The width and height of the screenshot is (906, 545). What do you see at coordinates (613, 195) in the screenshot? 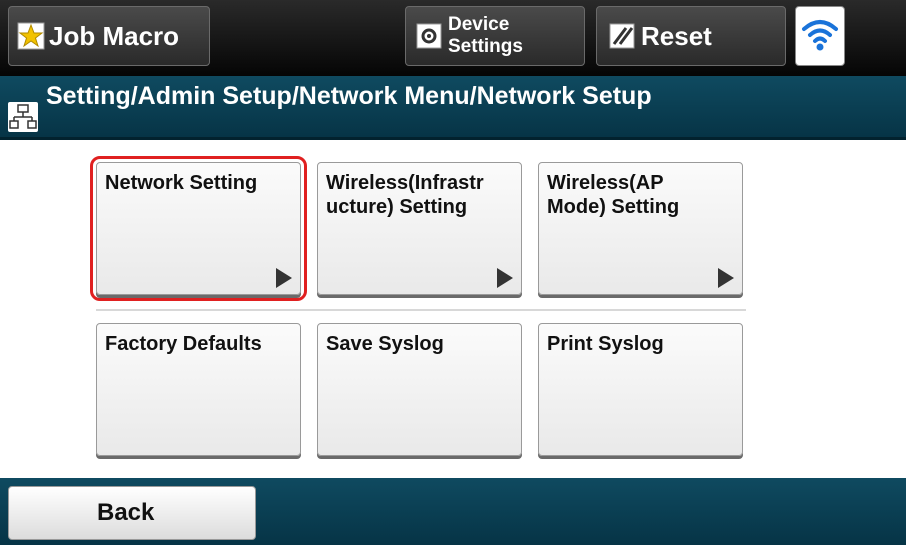
I see `wireless-ap-mode-setting-label: Wireless(AP Mode) Setting` at bounding box center [613, 195].